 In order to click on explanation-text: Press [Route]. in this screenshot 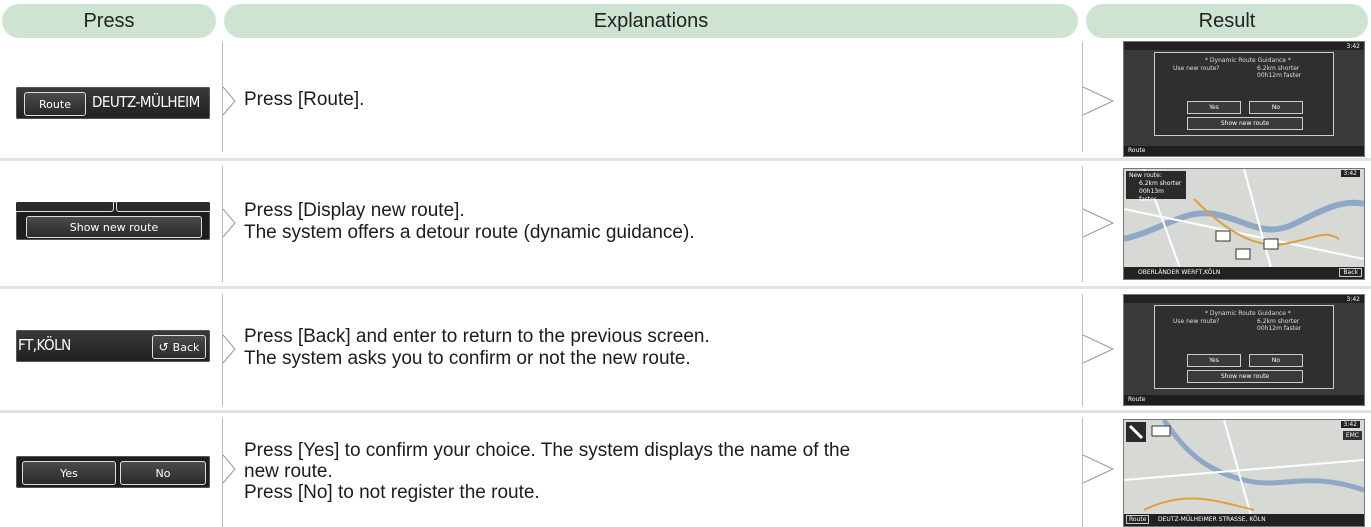, I will do `click(659, 100)`.